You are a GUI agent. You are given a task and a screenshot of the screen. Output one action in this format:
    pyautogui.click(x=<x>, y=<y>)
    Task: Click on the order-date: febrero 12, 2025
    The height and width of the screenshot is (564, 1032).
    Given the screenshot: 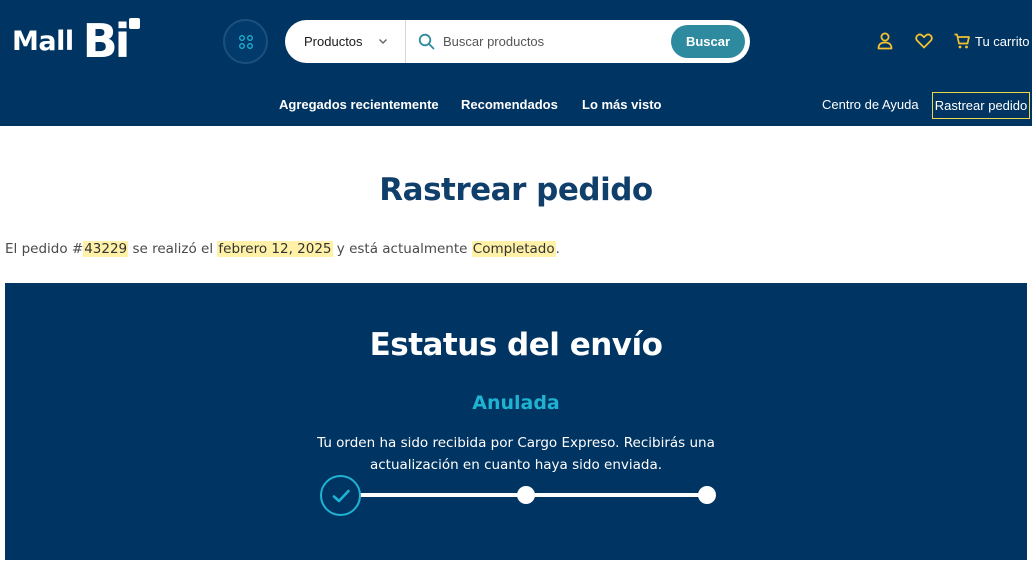 What is the action you would take?
    pyautogui.click(x=275, y=249)
    